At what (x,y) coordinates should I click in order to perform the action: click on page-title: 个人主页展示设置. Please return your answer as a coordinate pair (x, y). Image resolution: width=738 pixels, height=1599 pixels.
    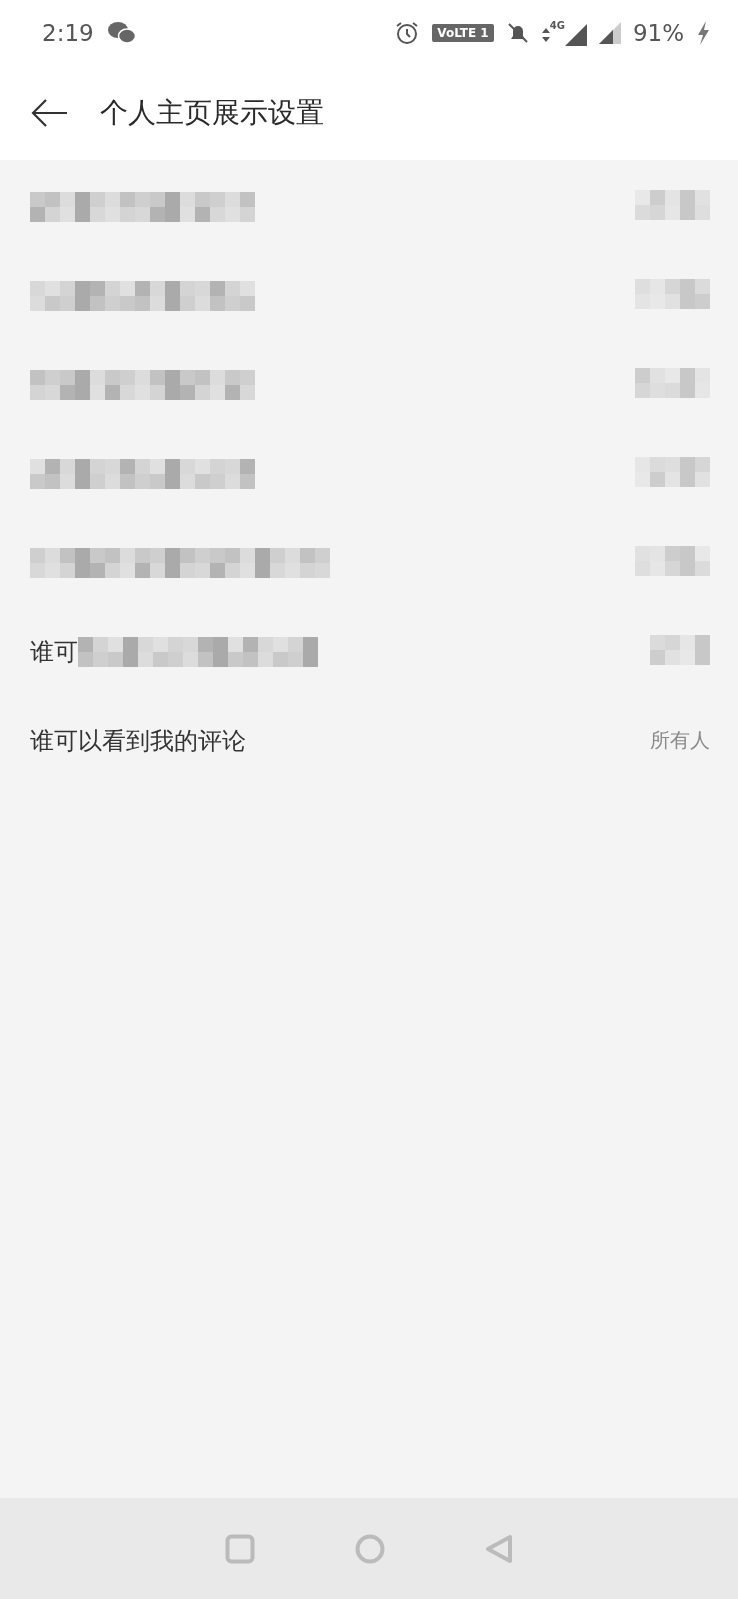
    Looking at the image, I should click on (212, 113).